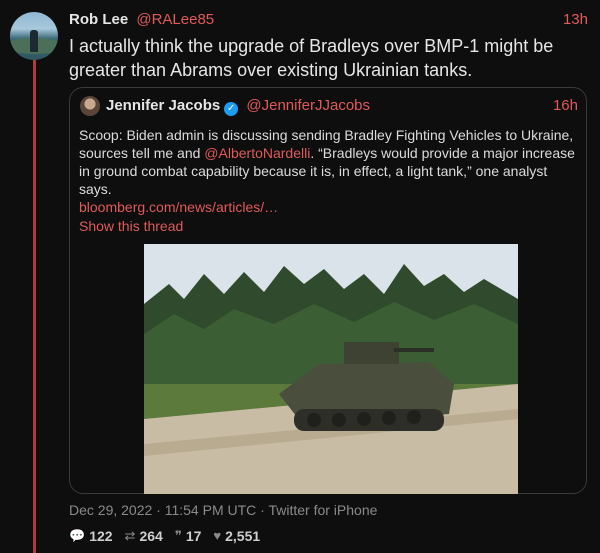  What do you see at coordinates (164, 536) in the screenshot?
I see `tweet-stats: 💬 122 ⇄ 264 ❞ 17 ♥ 2,551` at bounding box center [164, 536].